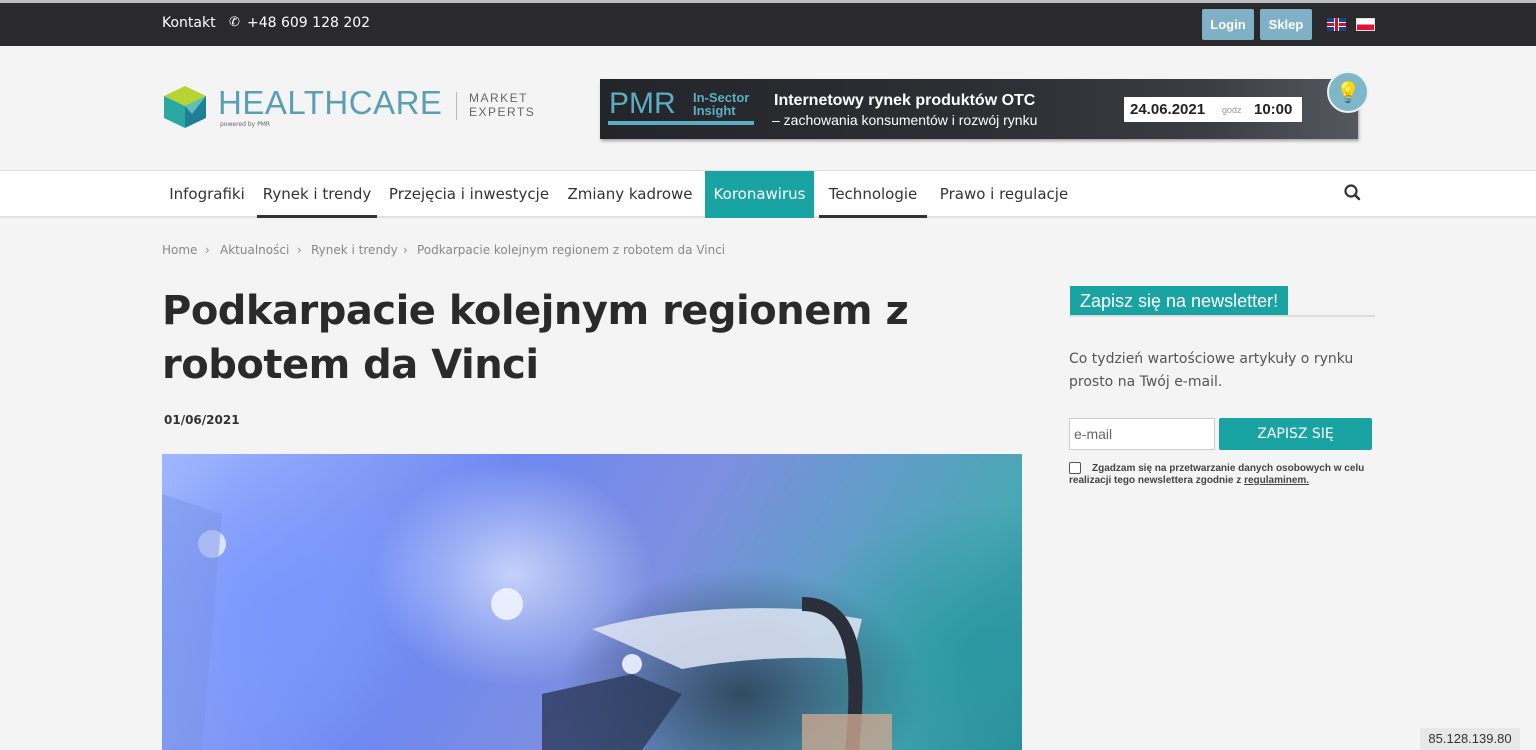 The height and width of the screenshot is (750, 1536). Describe the element at coordinates (308, 23) in the screenshot. I see `phone-number: +48 609 128 202` at that location.